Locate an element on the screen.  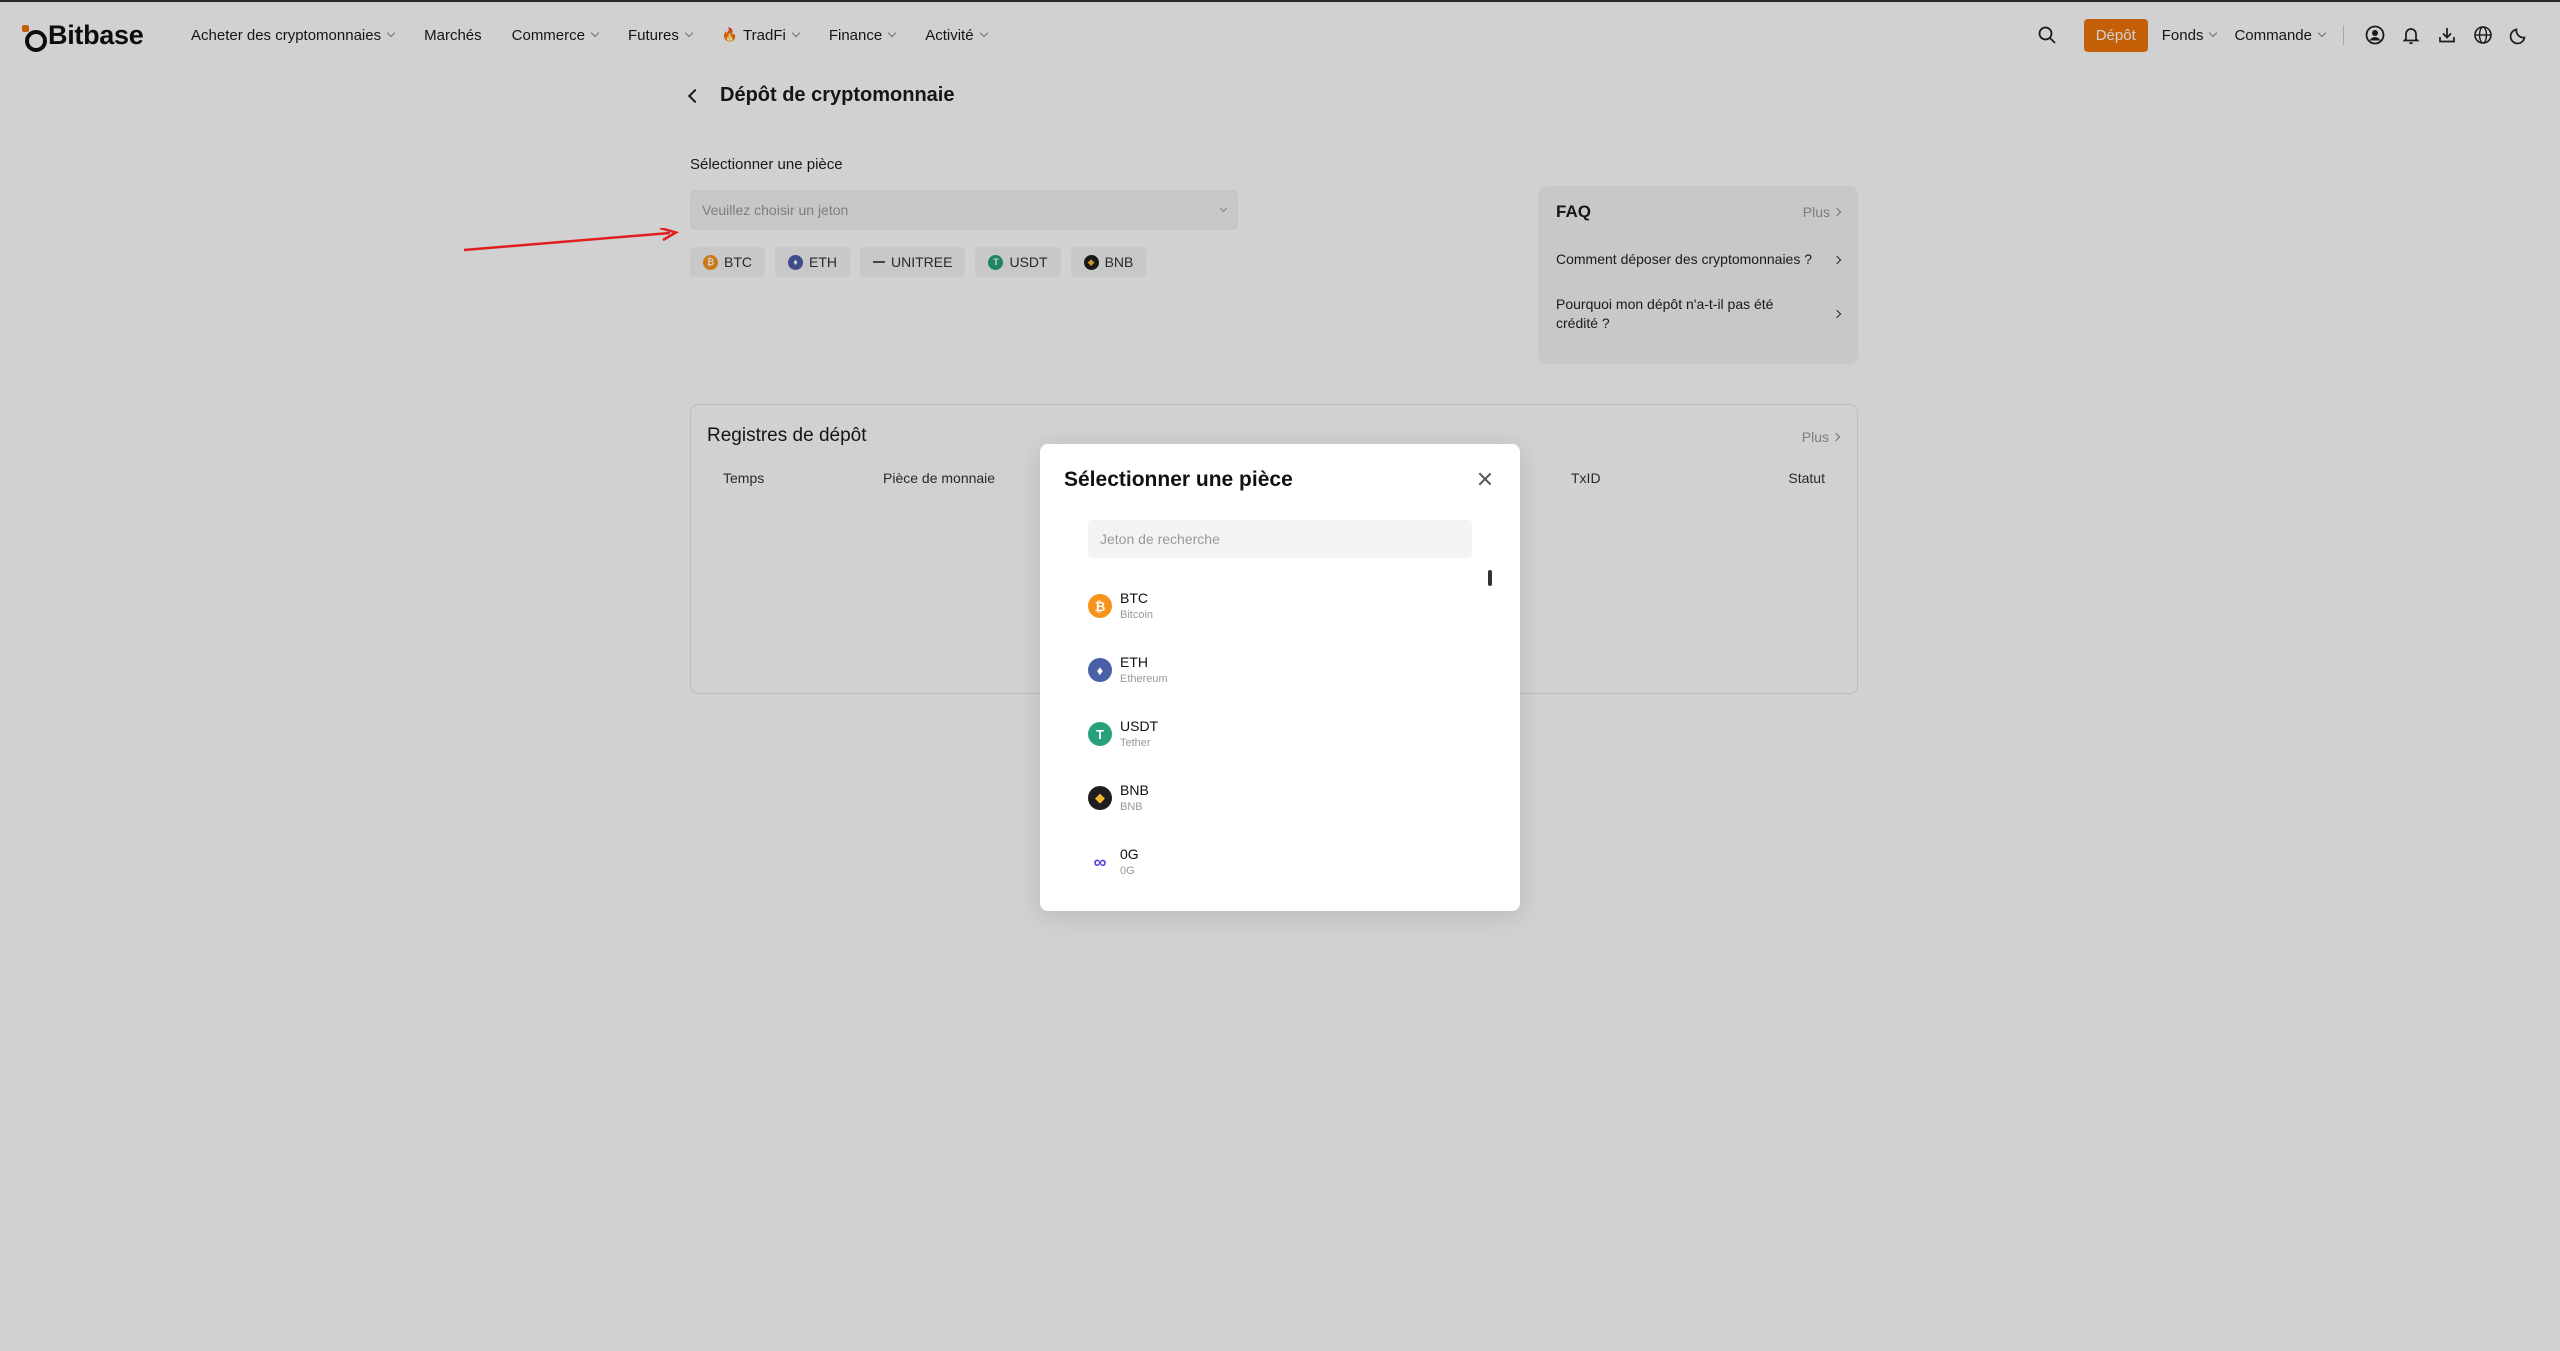
usdt-icon: T is located at coordinates (1100, 734).